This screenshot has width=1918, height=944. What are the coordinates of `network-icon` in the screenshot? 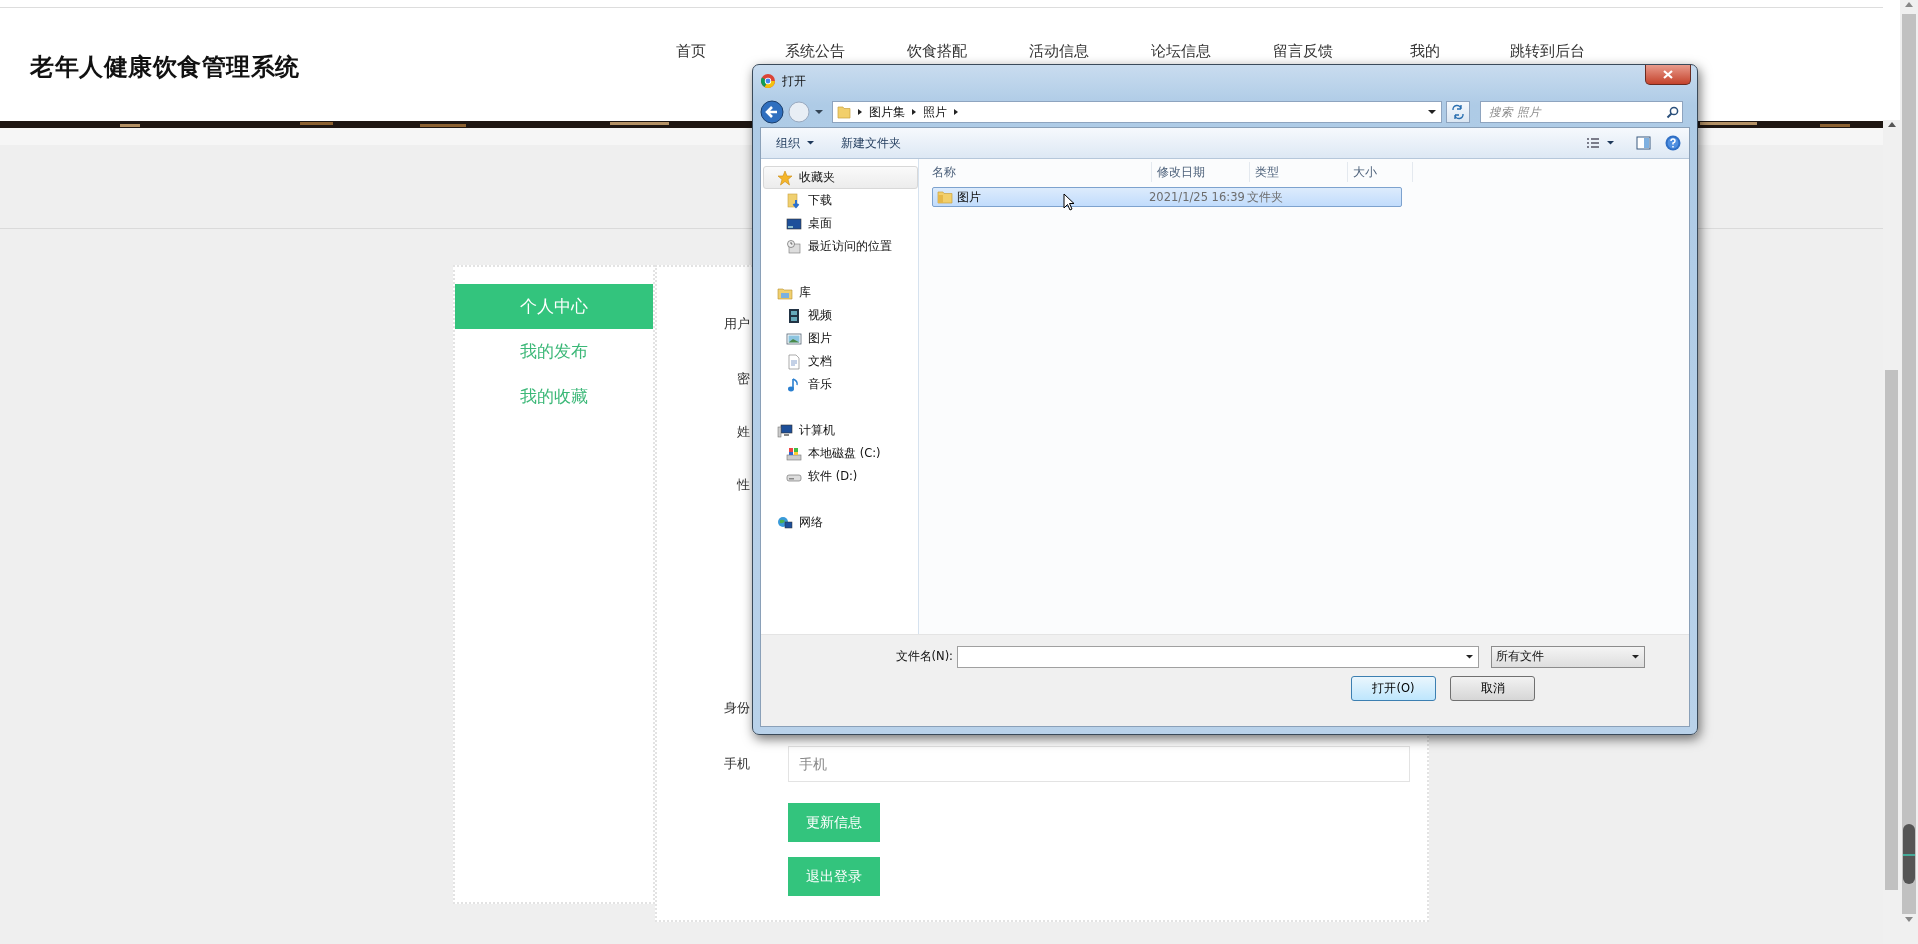 It's located at (785, 522).